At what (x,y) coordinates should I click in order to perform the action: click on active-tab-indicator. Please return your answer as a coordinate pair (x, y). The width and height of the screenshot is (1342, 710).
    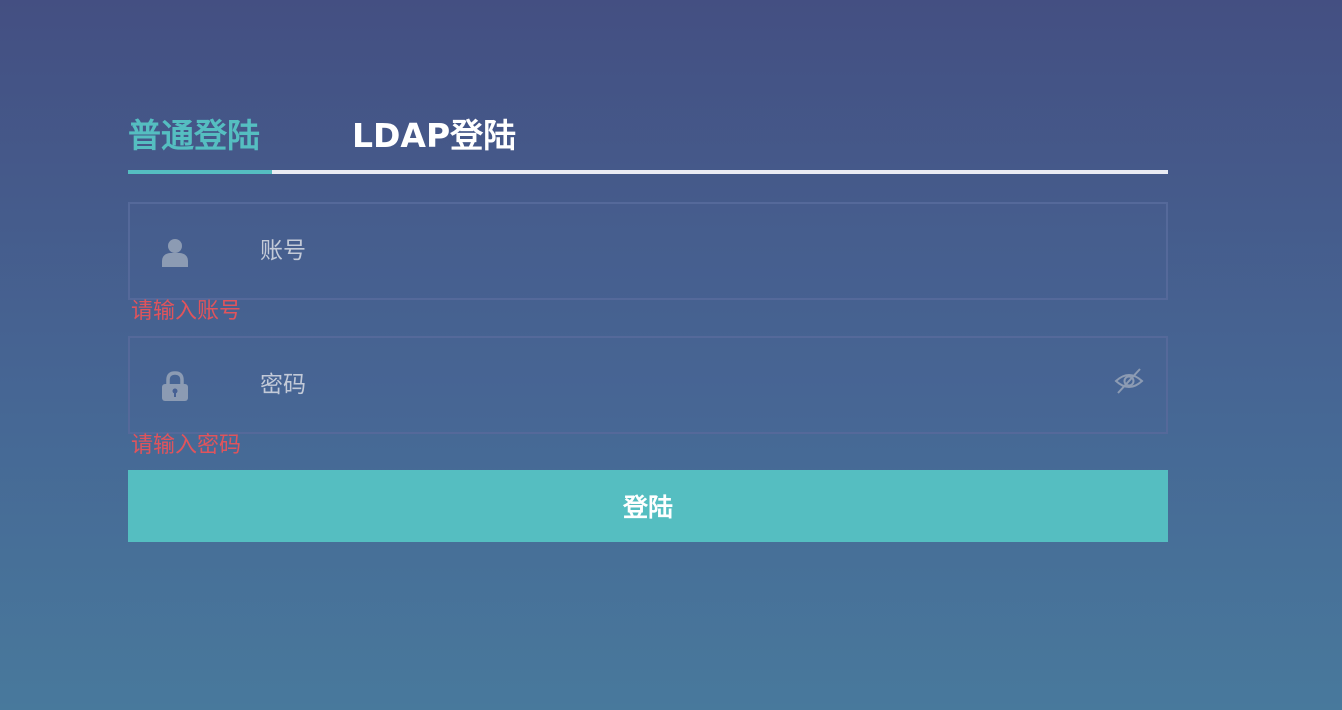
    Looking at the image, I should click on (200, 172).